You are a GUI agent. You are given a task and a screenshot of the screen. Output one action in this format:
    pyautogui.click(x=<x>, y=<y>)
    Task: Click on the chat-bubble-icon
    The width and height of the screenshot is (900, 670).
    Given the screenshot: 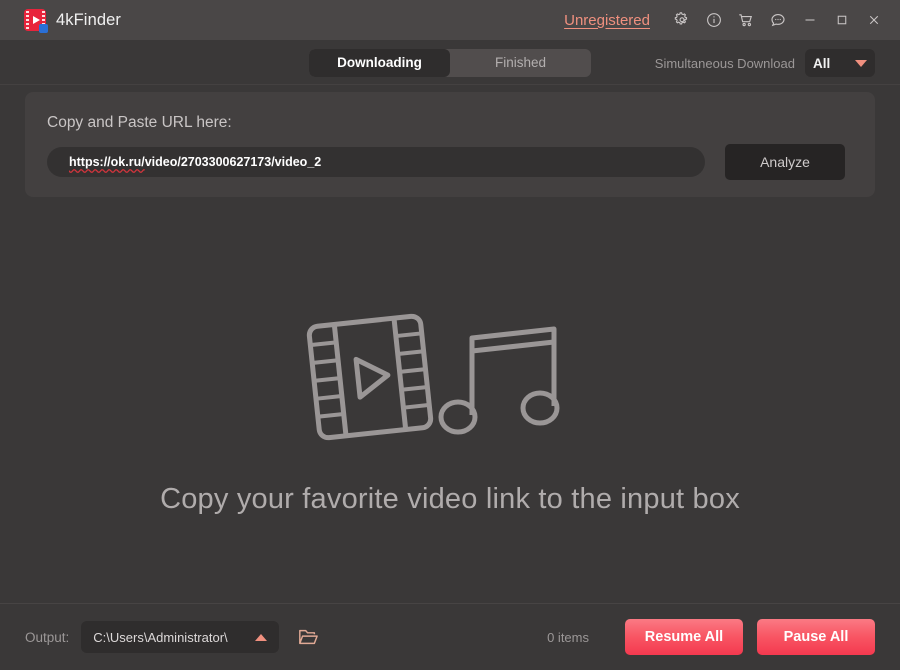 What is the action you would take?
    pyautogui.click(x=778, y=20)
    